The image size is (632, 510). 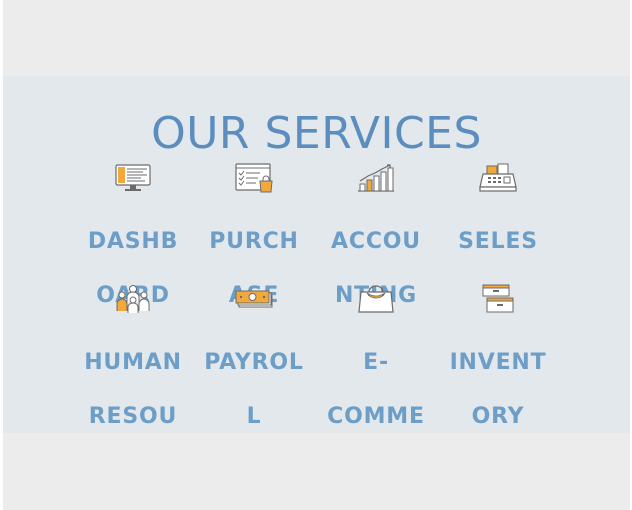 What do you see at coordinates (254, 299) in the screenshot?
I see `money-bills-icon` at bounding box center [254, 299].